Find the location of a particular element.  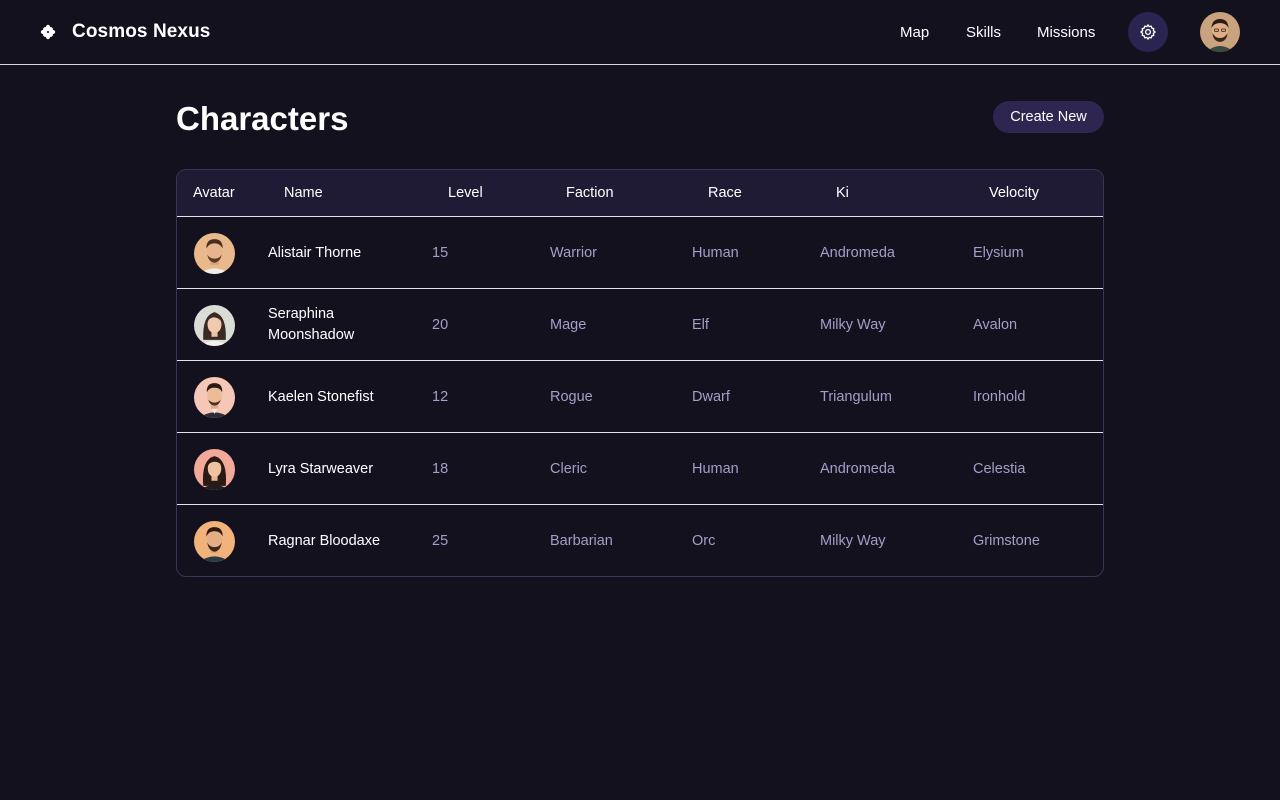

column-header-ki: Ki is located at coordinates (842, 193).